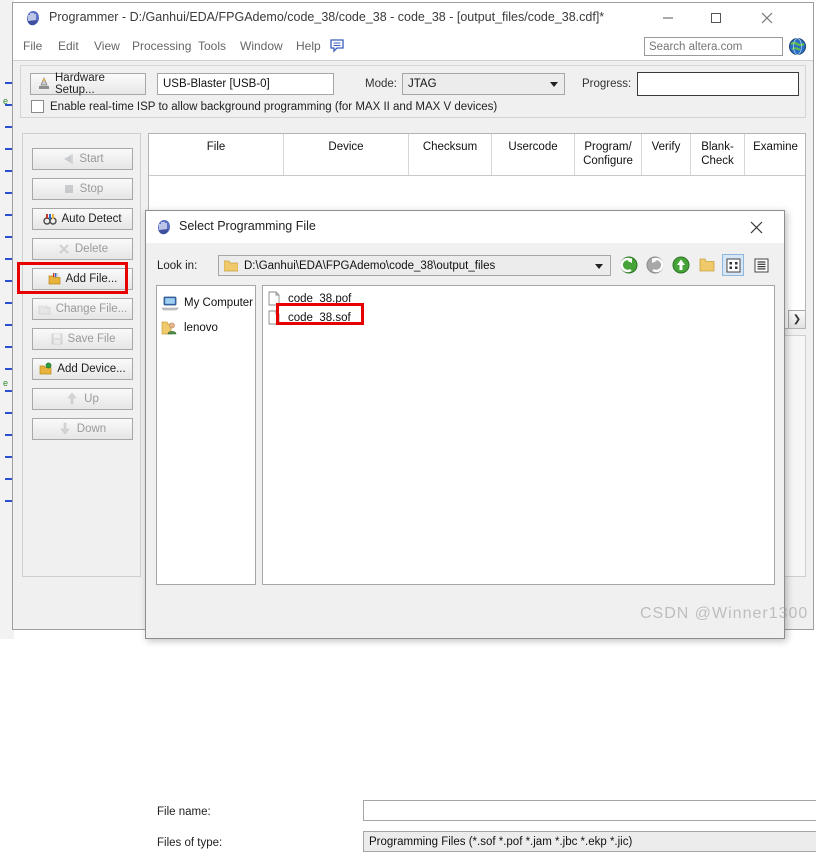 The image size is (816, 853). I want to click on menu-view: View, so click(107, 46).